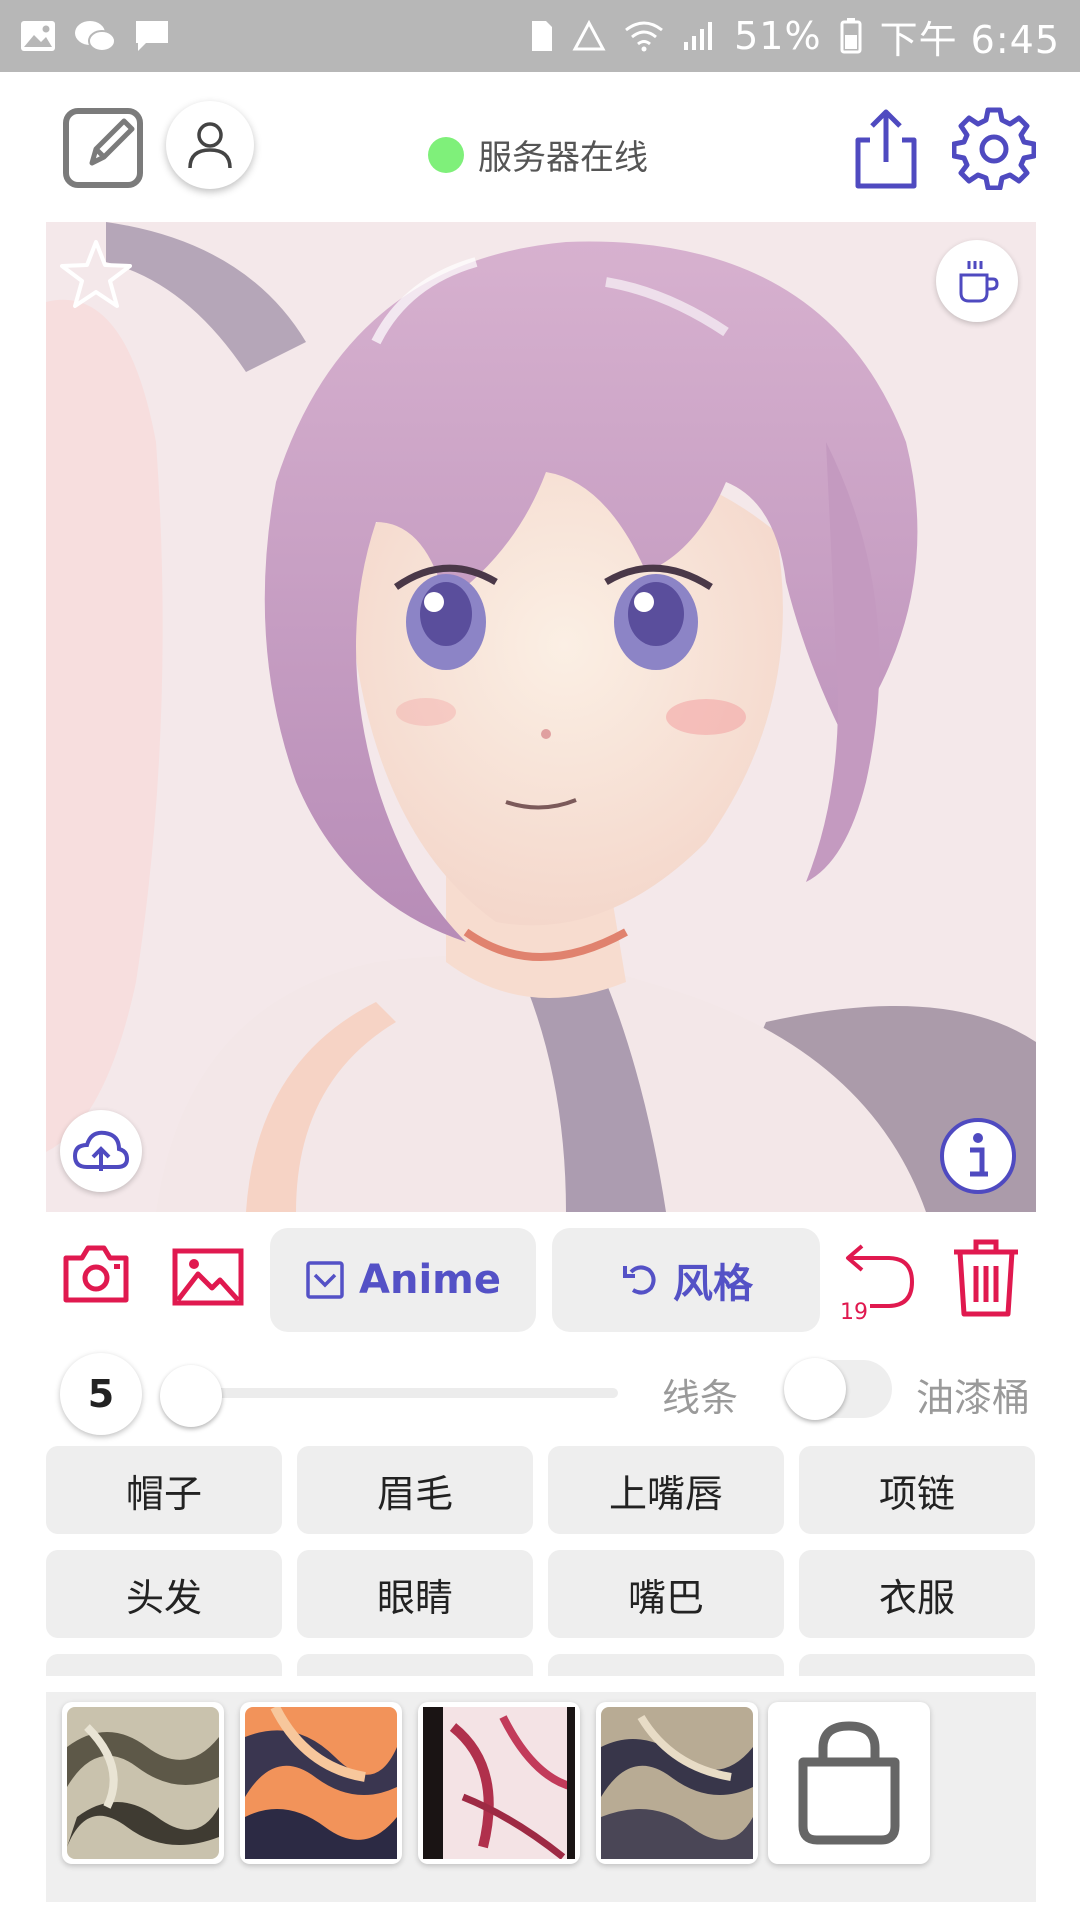 The height and width of the screenshot is (1920, 1080). I want to click on edit-sketch-button, so click(104, 147).